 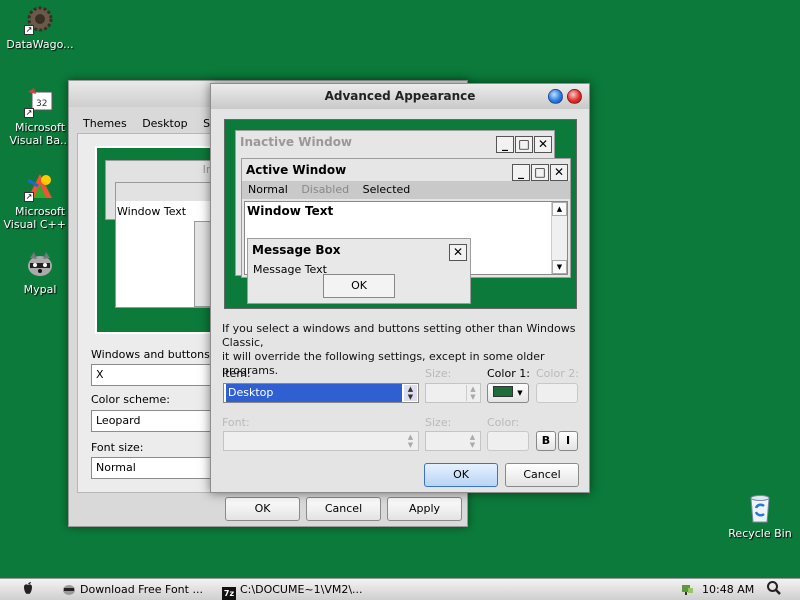 I want to click on preview-inactive-title: Inactive Window, so click(x=296, y=142).